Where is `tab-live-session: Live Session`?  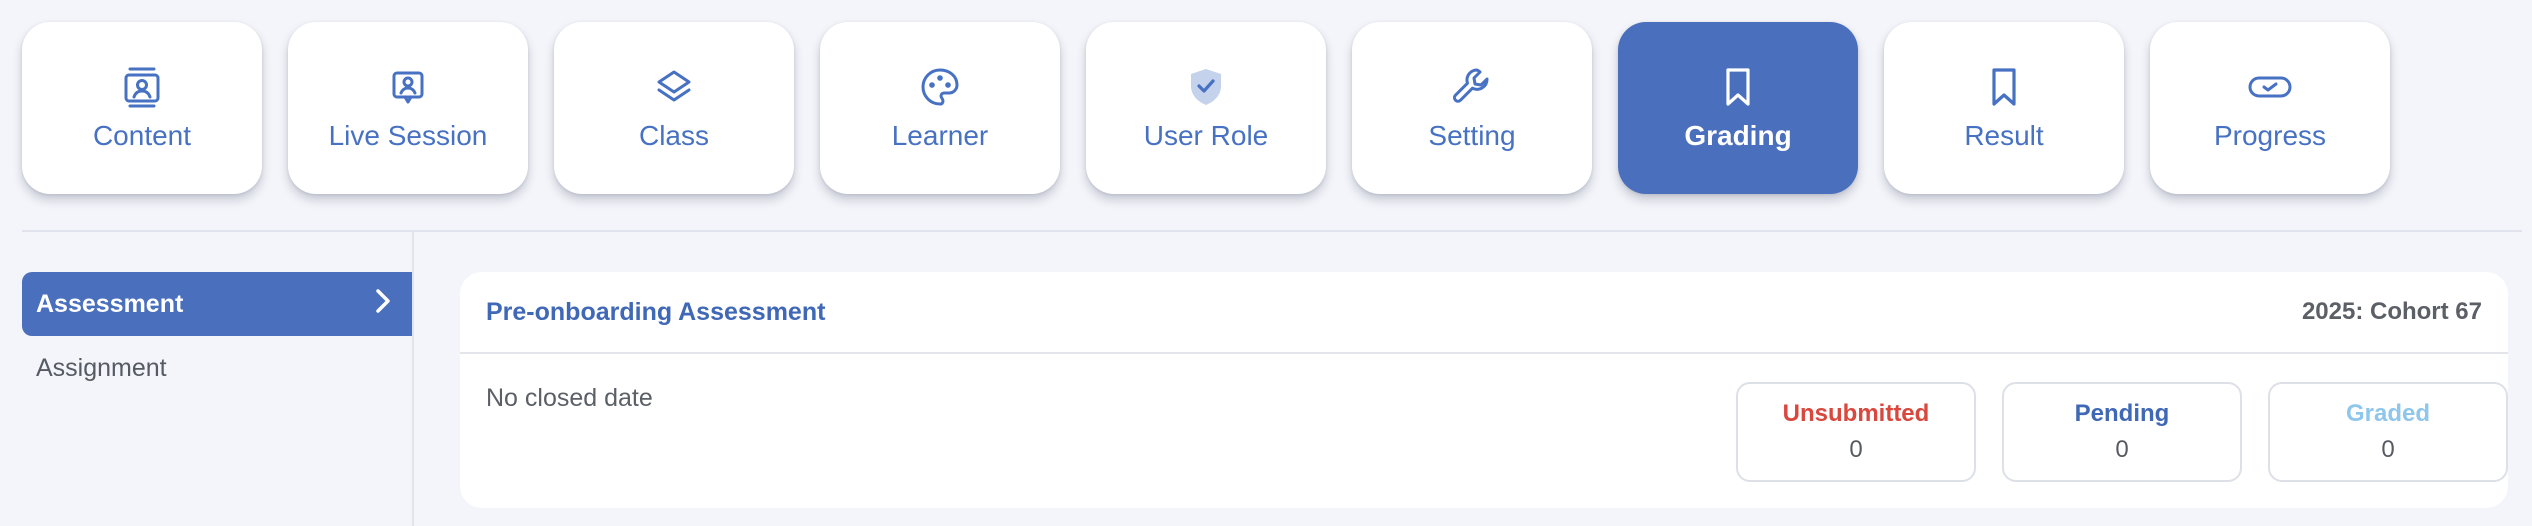 tab-live-session: Live Session is located at coordinates (408, 108).